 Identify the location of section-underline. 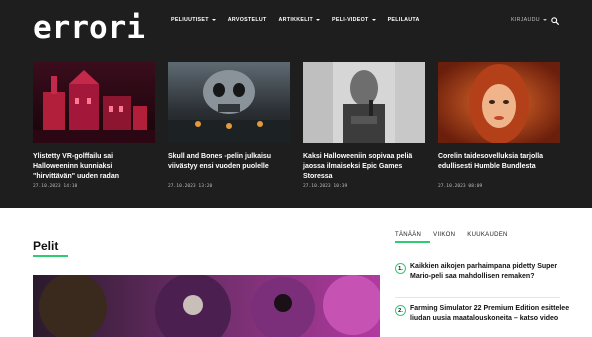
(50, 256).